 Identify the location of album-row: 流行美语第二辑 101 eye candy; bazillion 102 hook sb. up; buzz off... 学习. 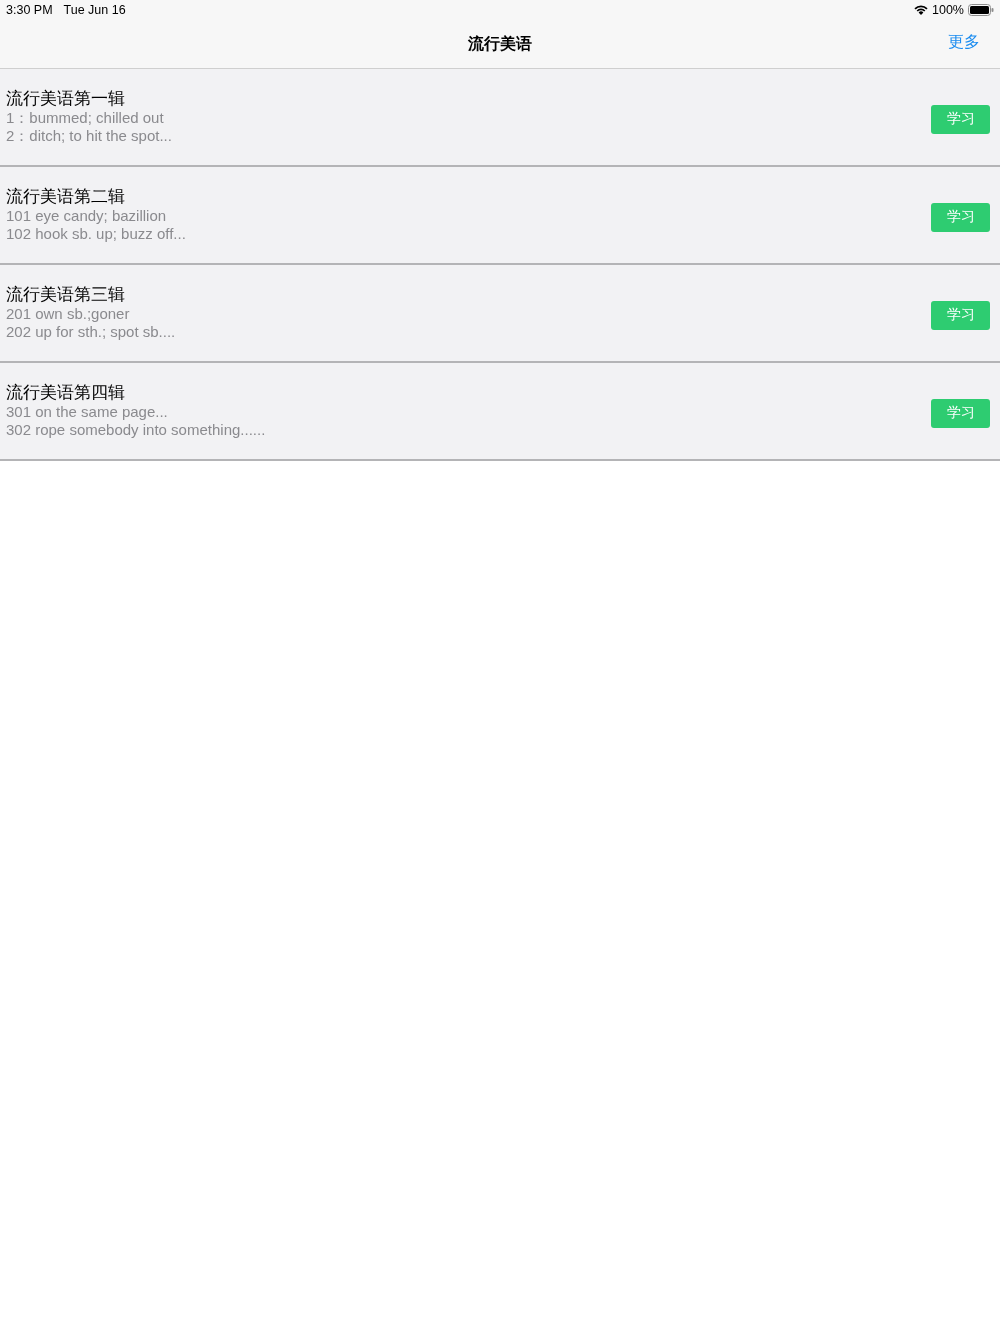
(500, 216).